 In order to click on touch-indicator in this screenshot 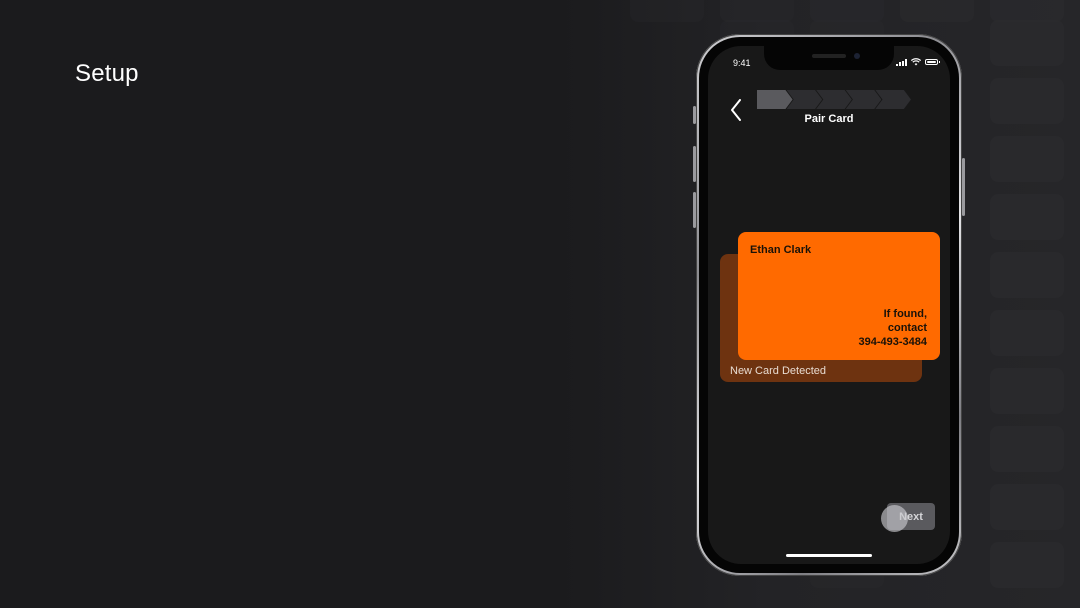, I will do `click(894, 518)`.